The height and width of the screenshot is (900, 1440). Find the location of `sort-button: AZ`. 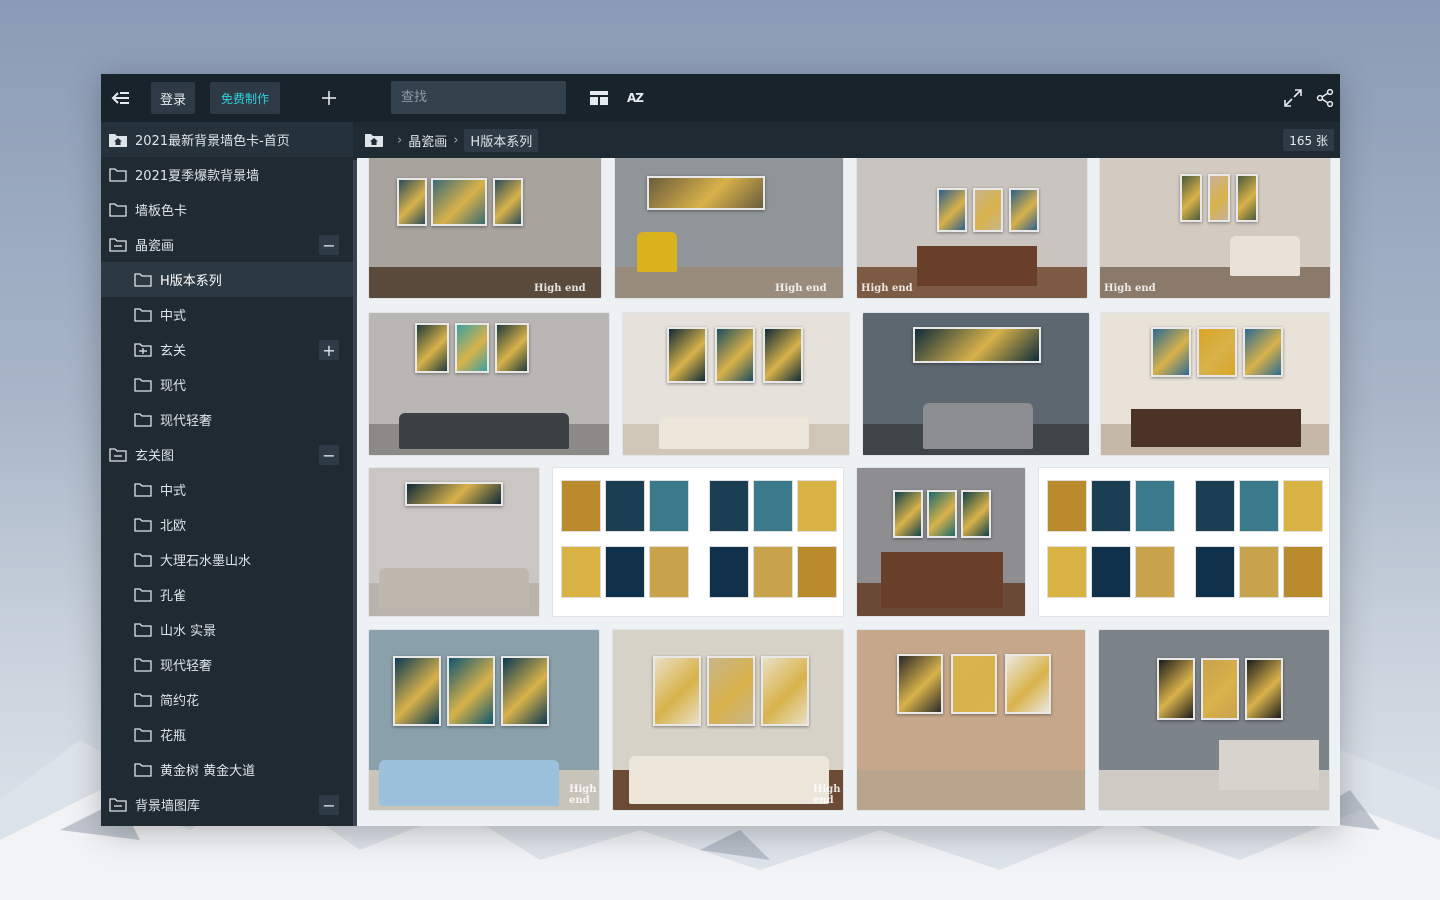

sort-button: AZ is located at coordinates (635, 98).